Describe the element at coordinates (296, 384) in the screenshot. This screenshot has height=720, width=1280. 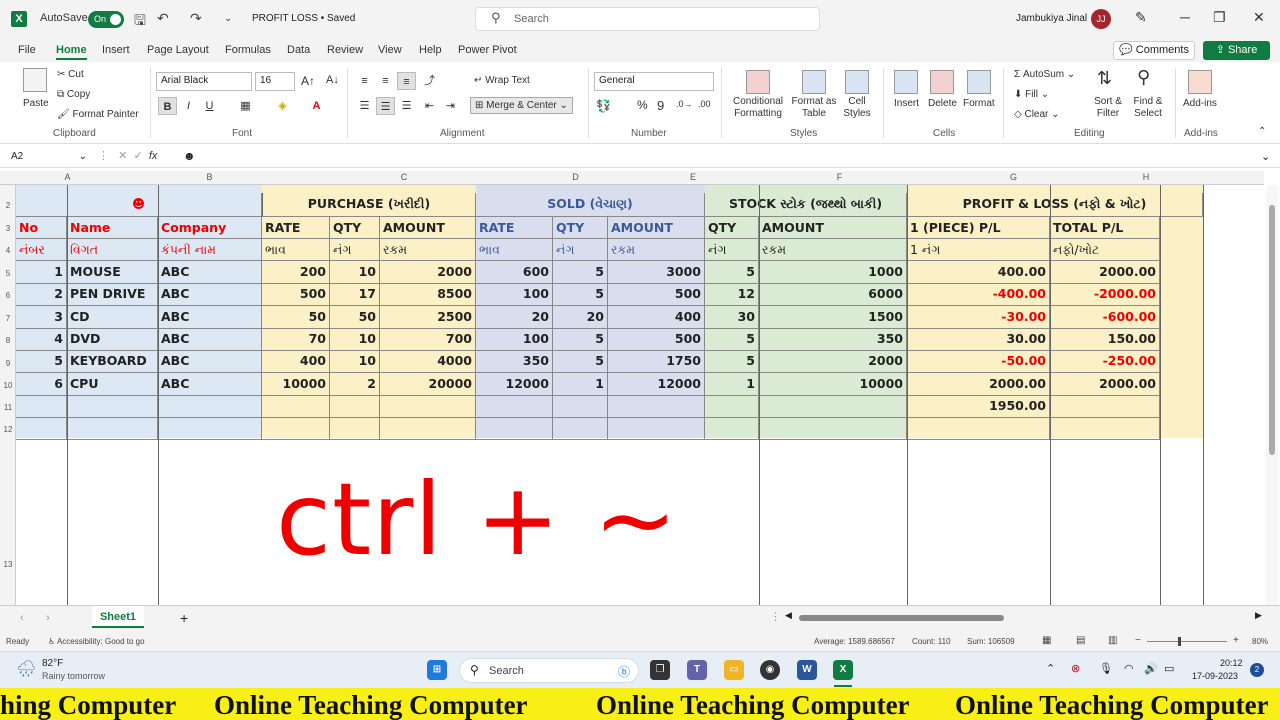
I see `table-cell: 10000` at that location.